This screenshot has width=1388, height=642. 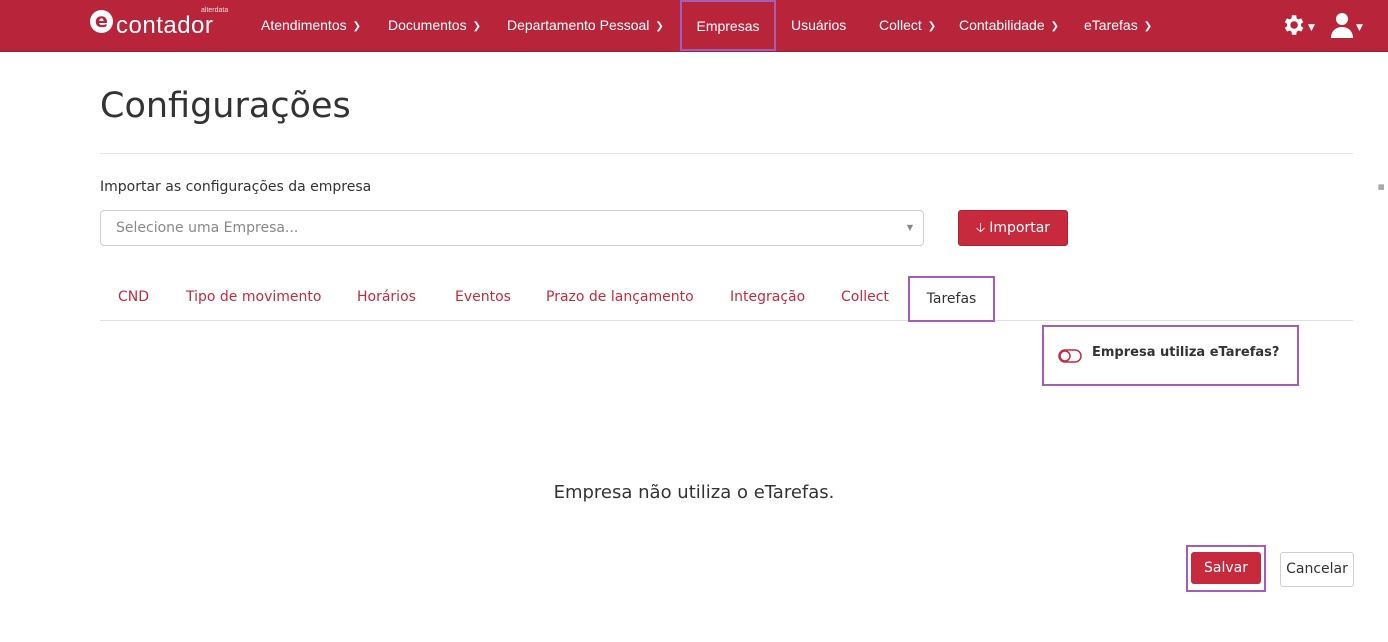 I want to click on toggle-off-icon, so click(x=1070, y=356).